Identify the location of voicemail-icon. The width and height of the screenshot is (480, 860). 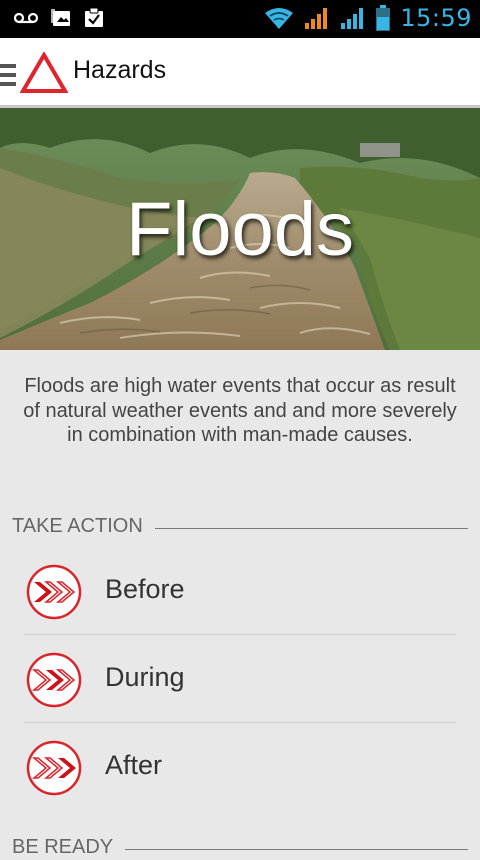
(26, 18).